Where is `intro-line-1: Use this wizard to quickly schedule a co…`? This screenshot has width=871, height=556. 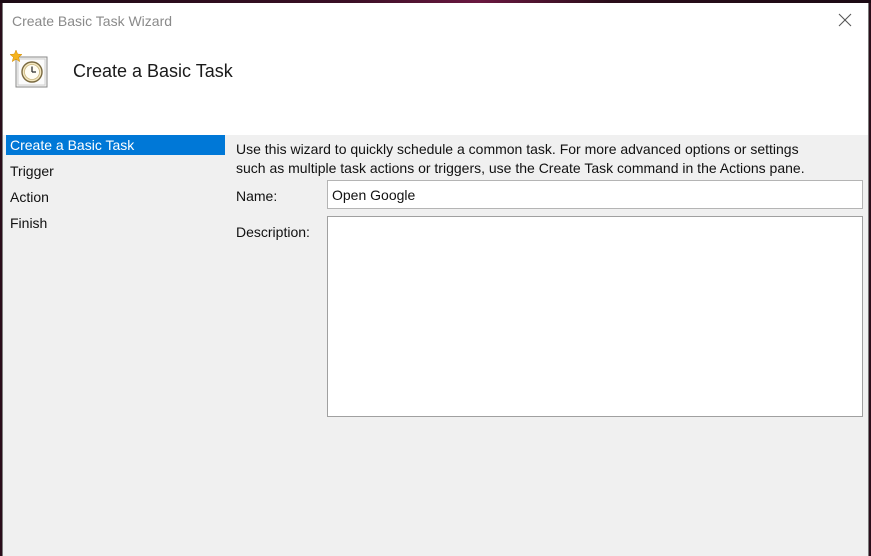
intro-line-1: Use this wizard to quickly schedule a co… is located at coordinates (517, 149).